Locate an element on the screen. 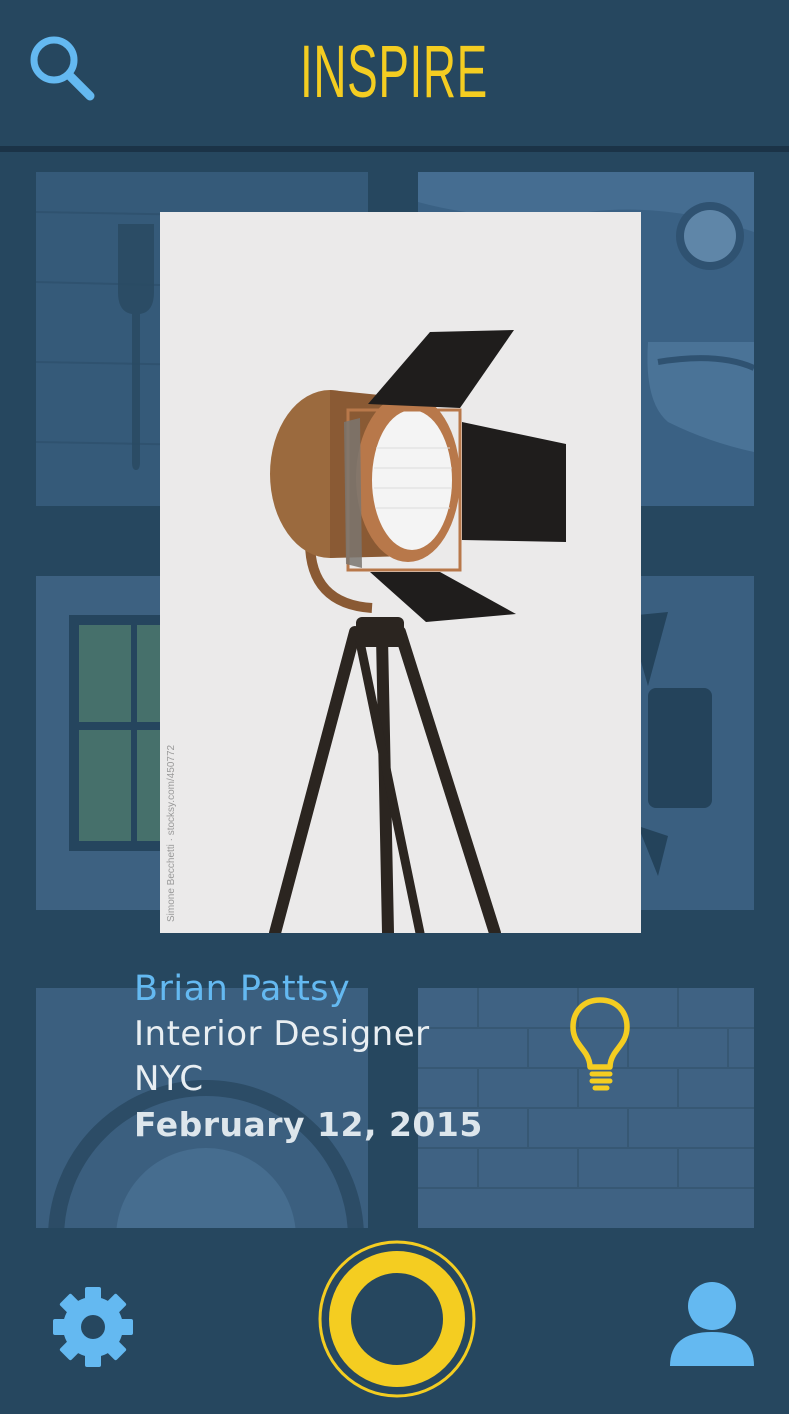  record-ring-icon is located at coordinates (397, 1319).